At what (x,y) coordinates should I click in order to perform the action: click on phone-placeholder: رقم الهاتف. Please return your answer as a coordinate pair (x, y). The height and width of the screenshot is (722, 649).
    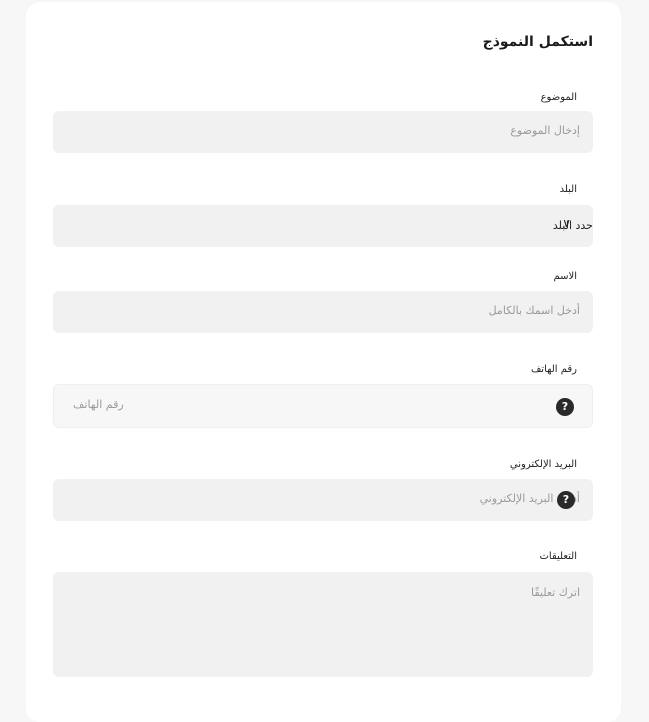
    Looking at the image, I should click on (98, 404).